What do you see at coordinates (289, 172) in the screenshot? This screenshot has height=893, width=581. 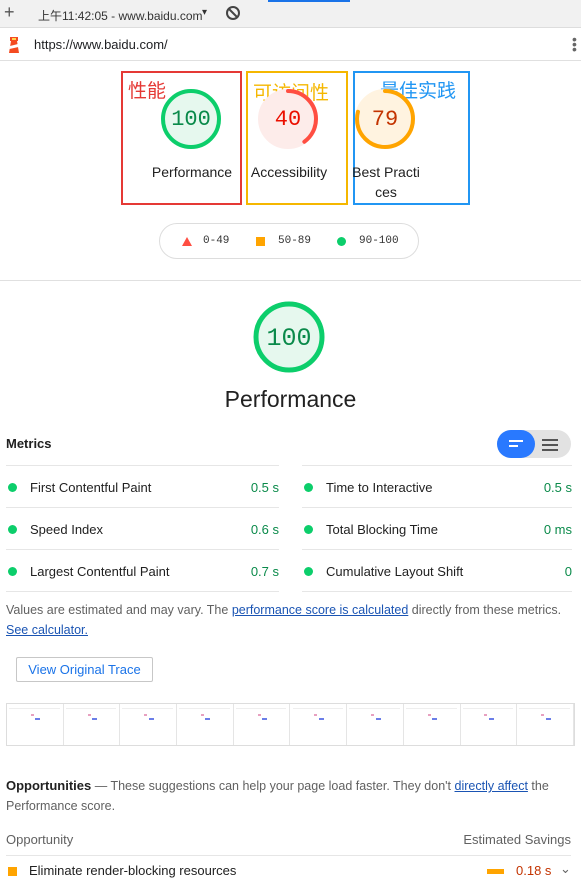 I see `category-label: Accessibility` at bounding box center [289, 172].